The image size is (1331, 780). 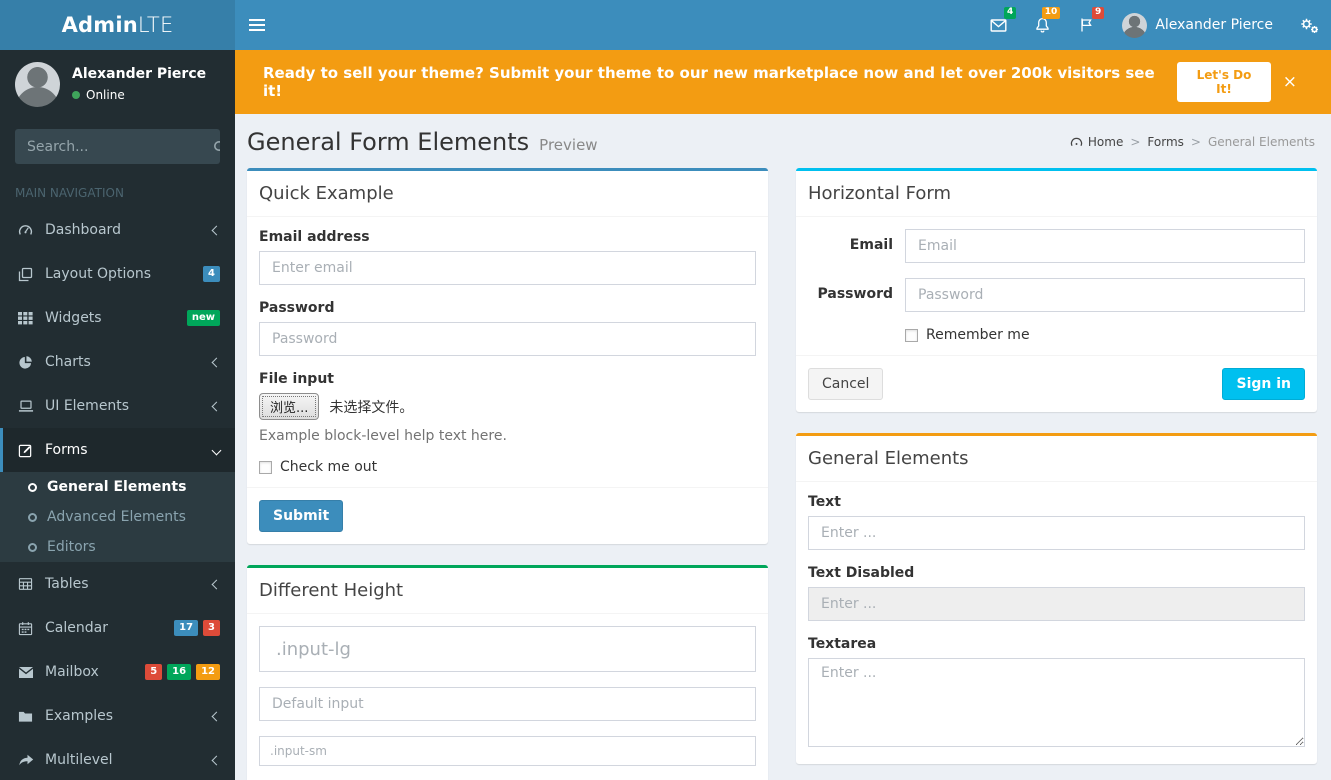 What do you see at coordinates (257, 20) in the screenshot?
I see `hamburger-icon` at bounding box center [257, 20].